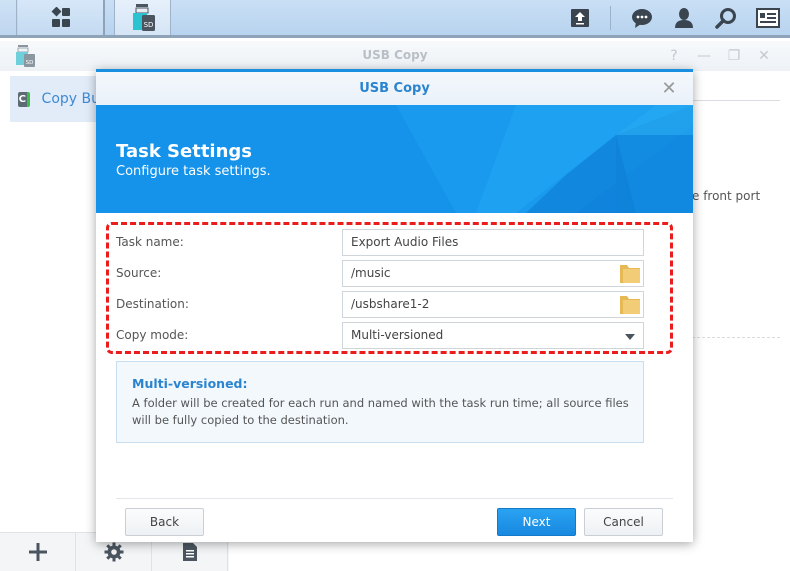 The image size is (790, 571). What do you see at coordinates (493, 335) in the screenshot?
I see `copy-mode-select: Multi-versioned` at bounding box center [493, 335].